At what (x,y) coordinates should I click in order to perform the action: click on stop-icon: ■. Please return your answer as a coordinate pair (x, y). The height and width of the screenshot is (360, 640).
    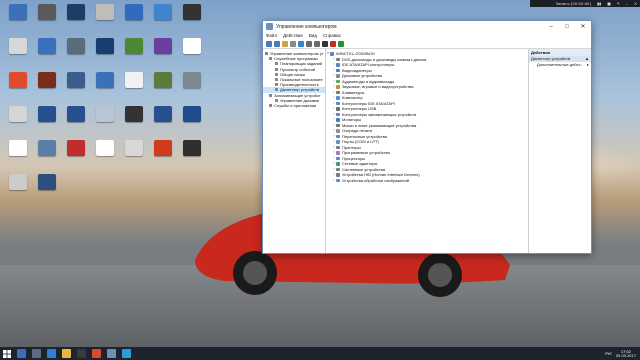
    Looking at the image, I should click on (609, 3).